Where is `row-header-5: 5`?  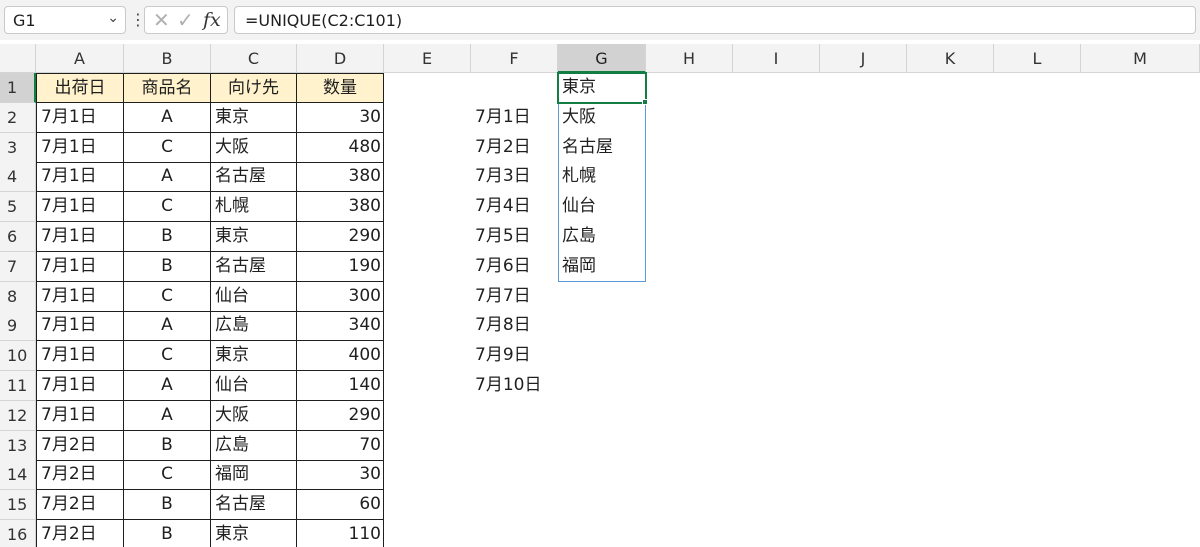 row-header-5: 5 is located at coordinates (18, 207).